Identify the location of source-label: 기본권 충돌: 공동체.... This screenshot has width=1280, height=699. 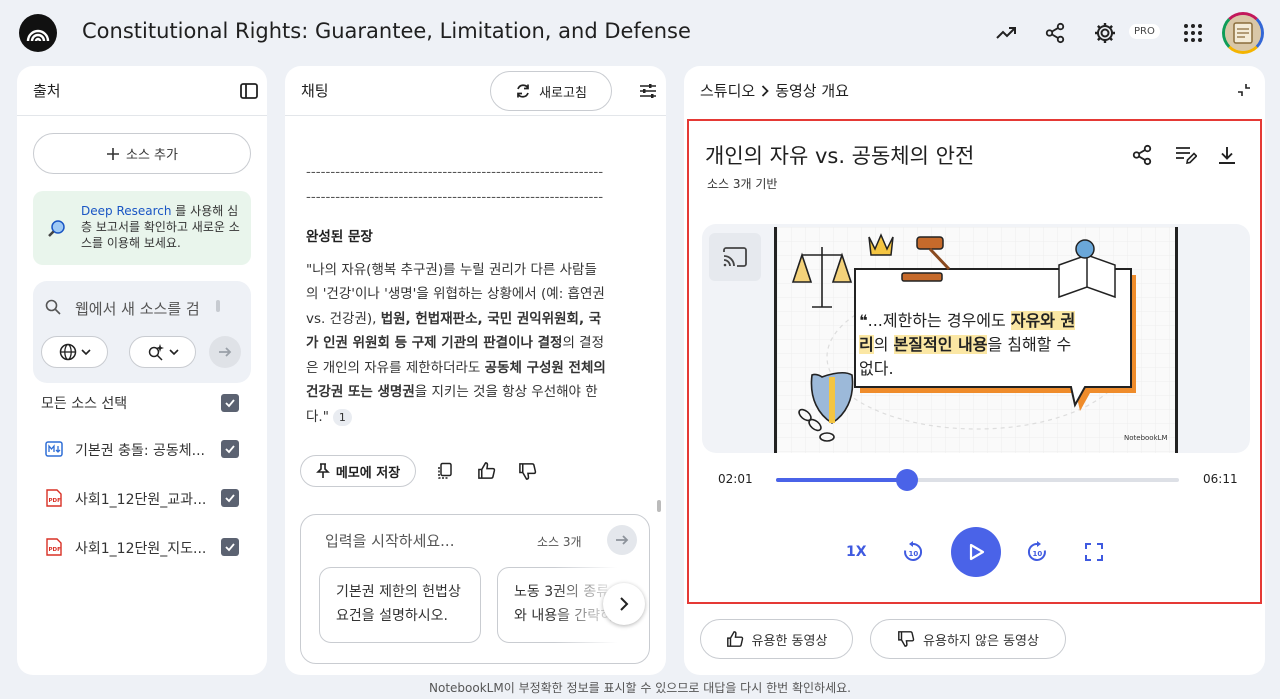
(140, 451).